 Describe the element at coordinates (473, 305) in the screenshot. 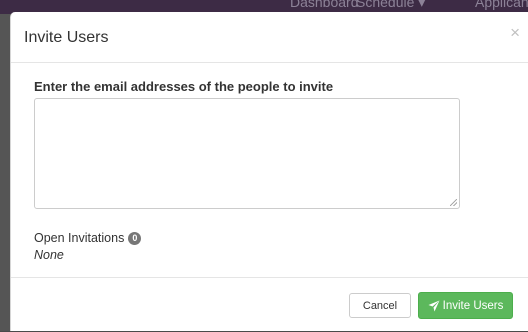

I see `invite-users-label: Invite Users` at that location.